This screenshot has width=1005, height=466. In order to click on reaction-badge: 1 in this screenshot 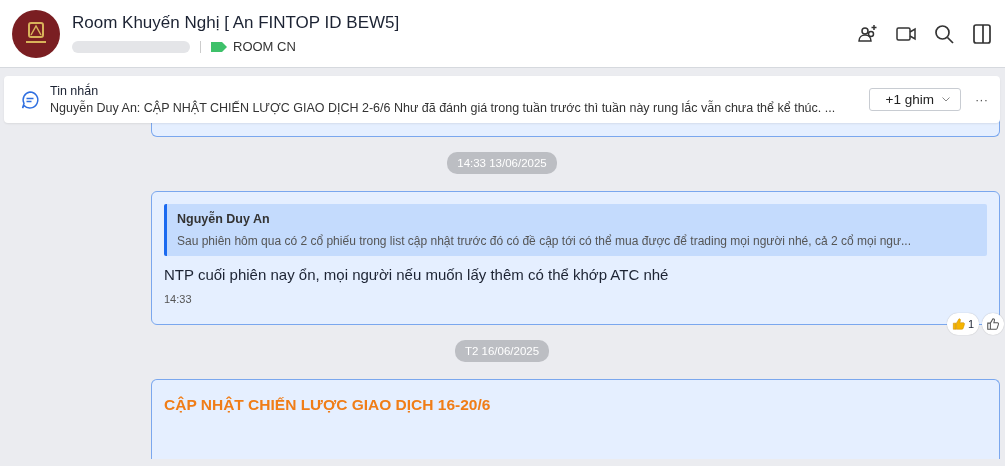, I will do `click(962, 324)`.